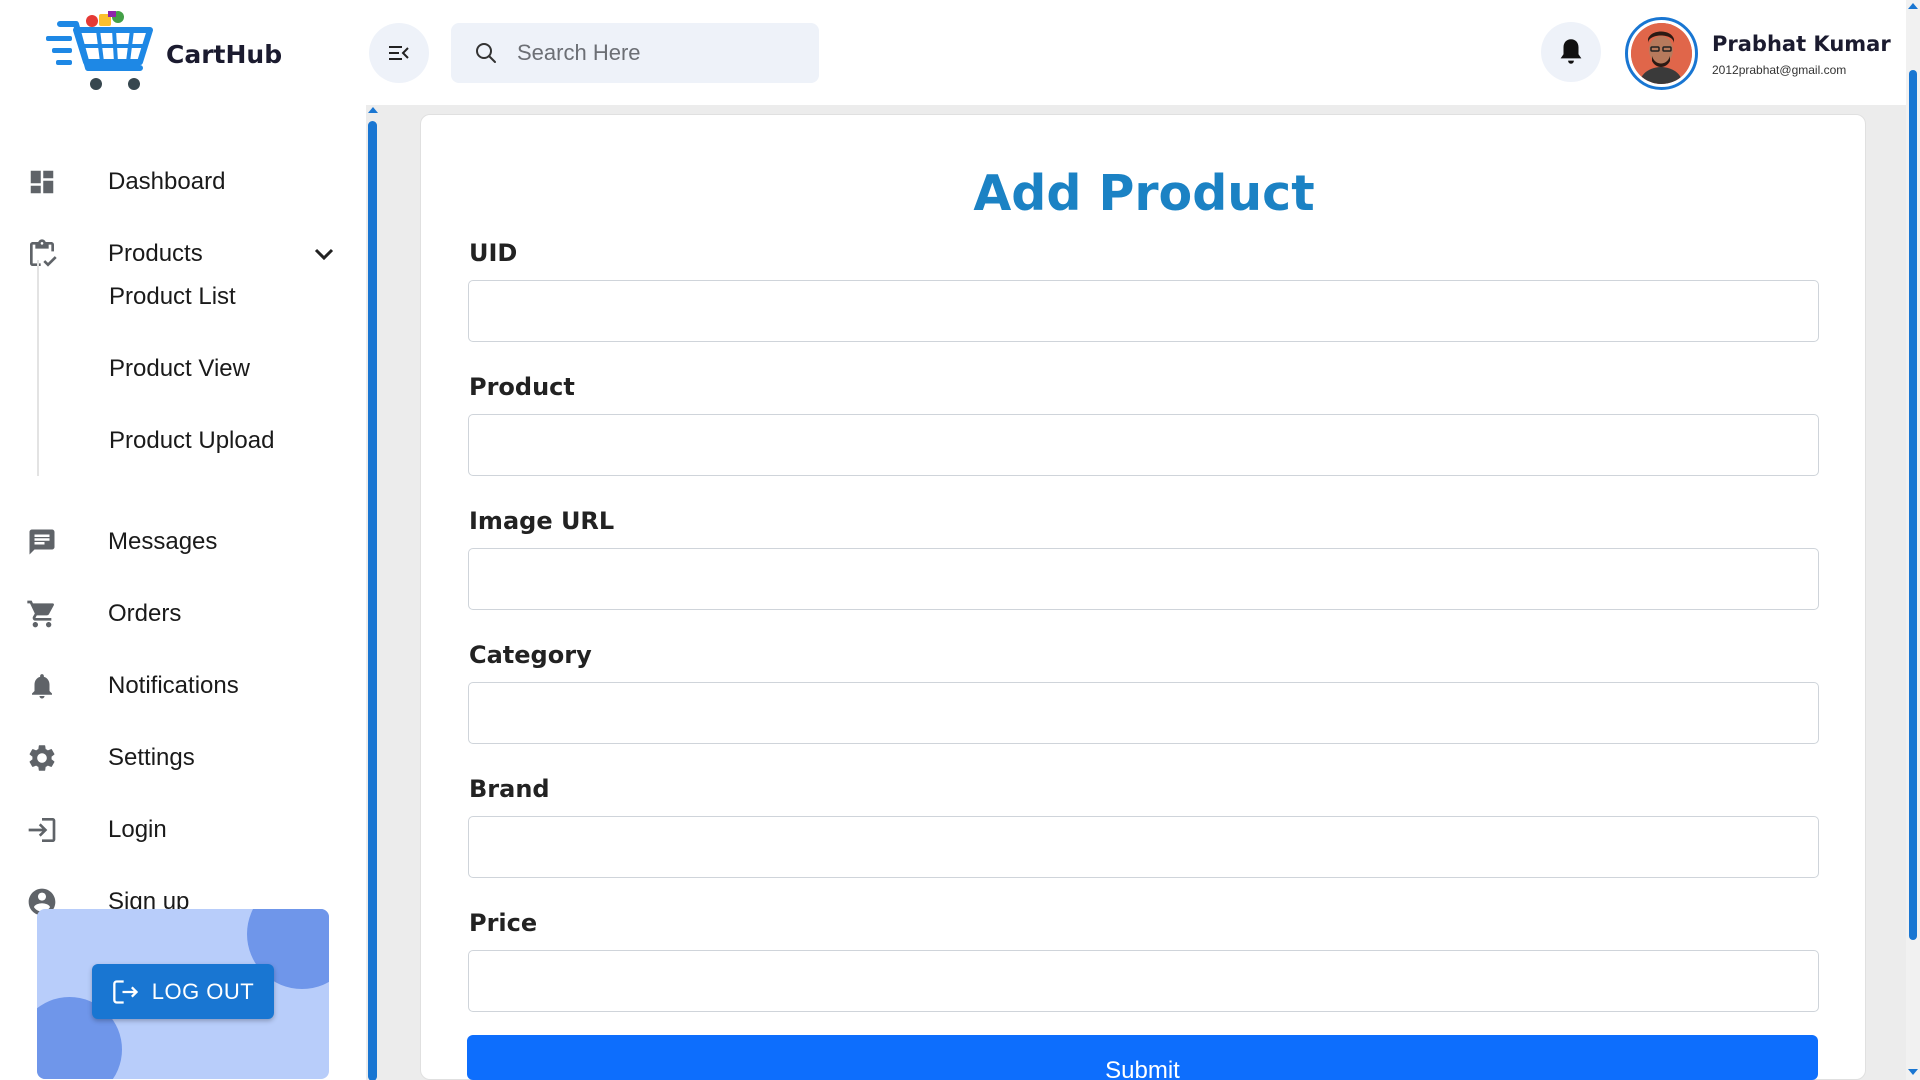  Describe the element at coordinates (493, 253) in the screenshot. I see `uid-label: UID` at that location.